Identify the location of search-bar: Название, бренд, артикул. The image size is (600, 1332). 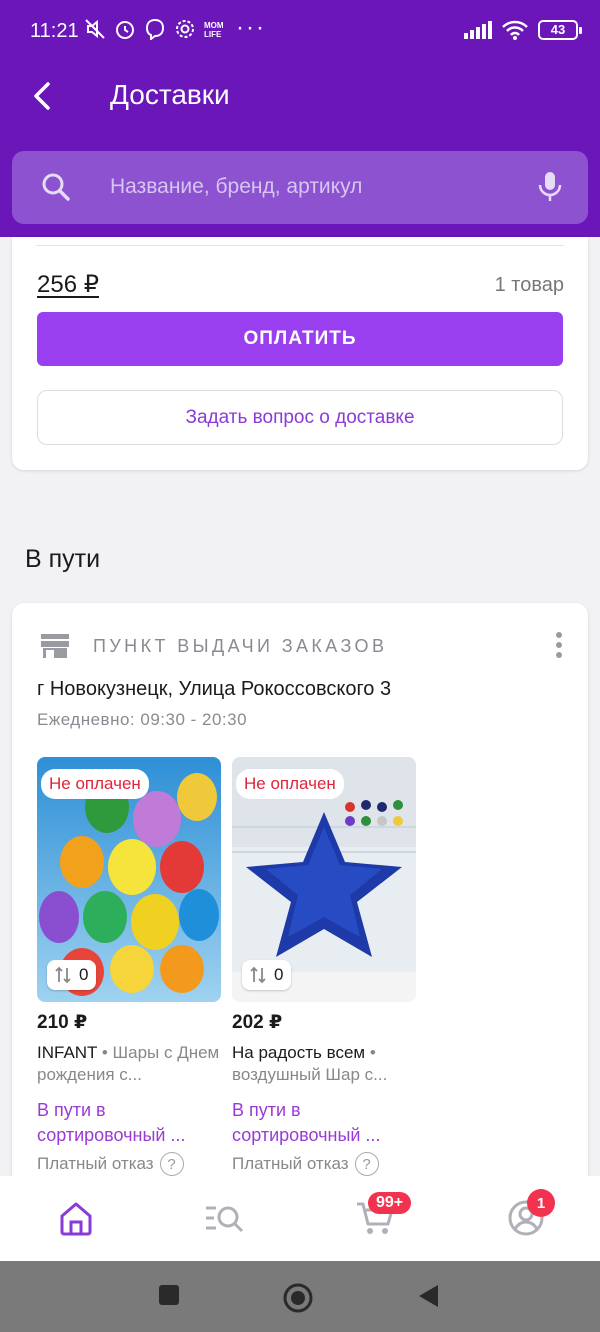
(300, 187).